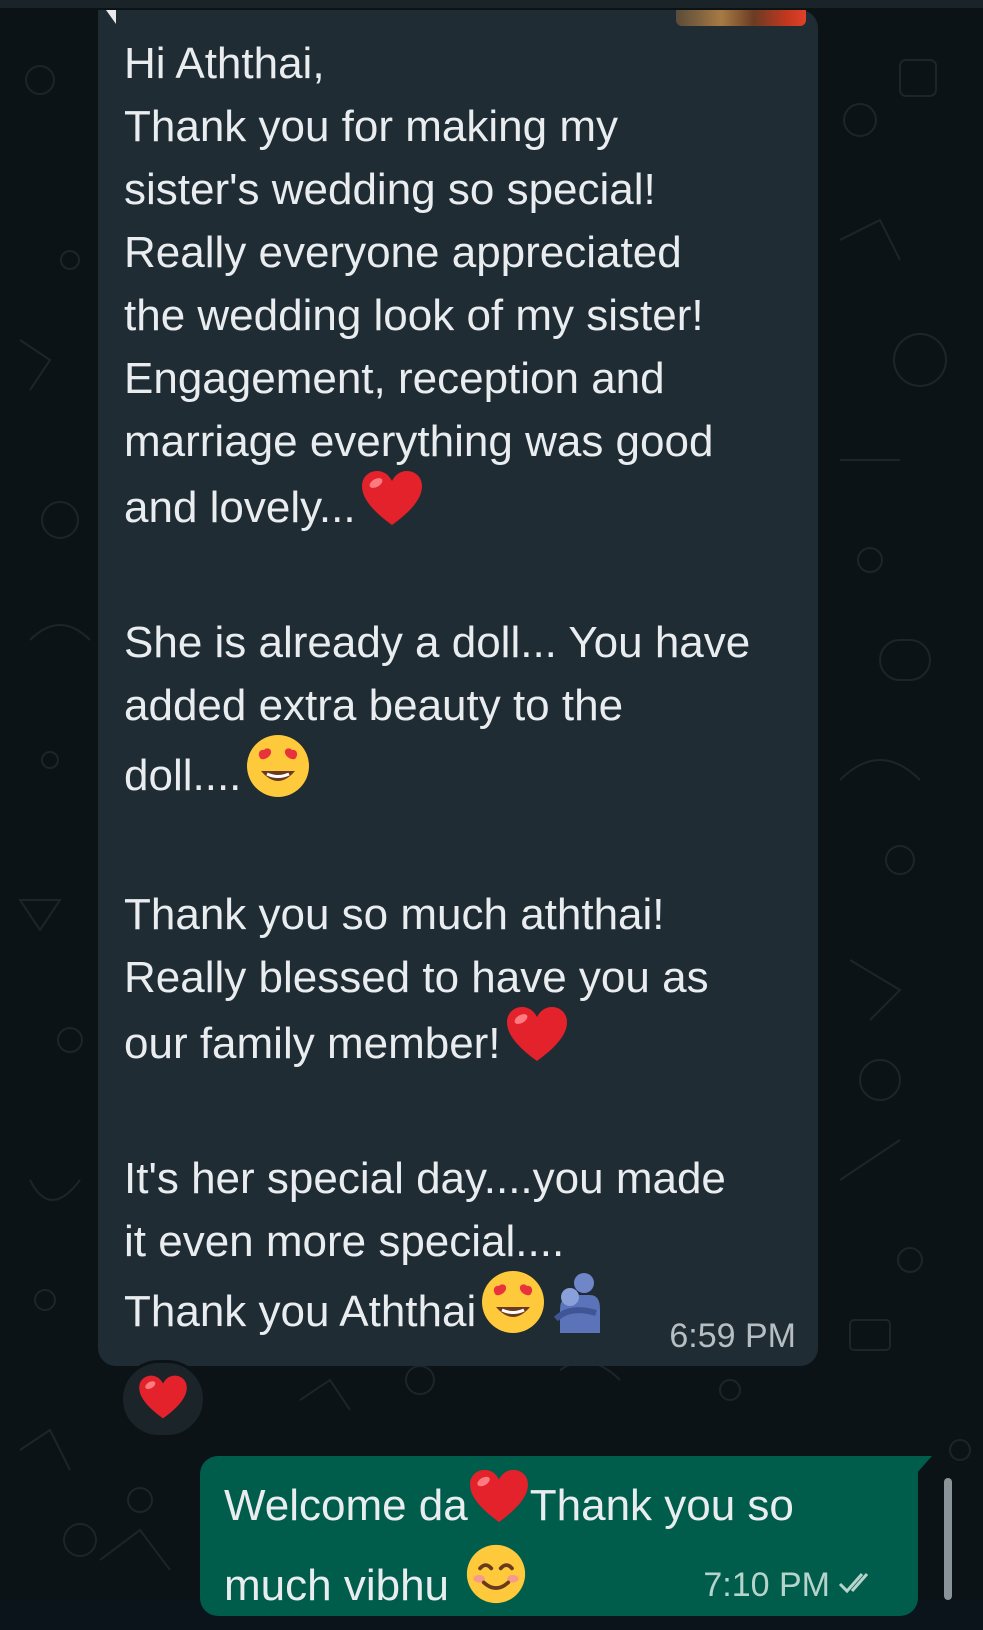 This screenshot has width=983, height=1630. Describe the element at coordinates (337, 1586) in the screenshot. I see `message-line-text: much vibhu` at that location.